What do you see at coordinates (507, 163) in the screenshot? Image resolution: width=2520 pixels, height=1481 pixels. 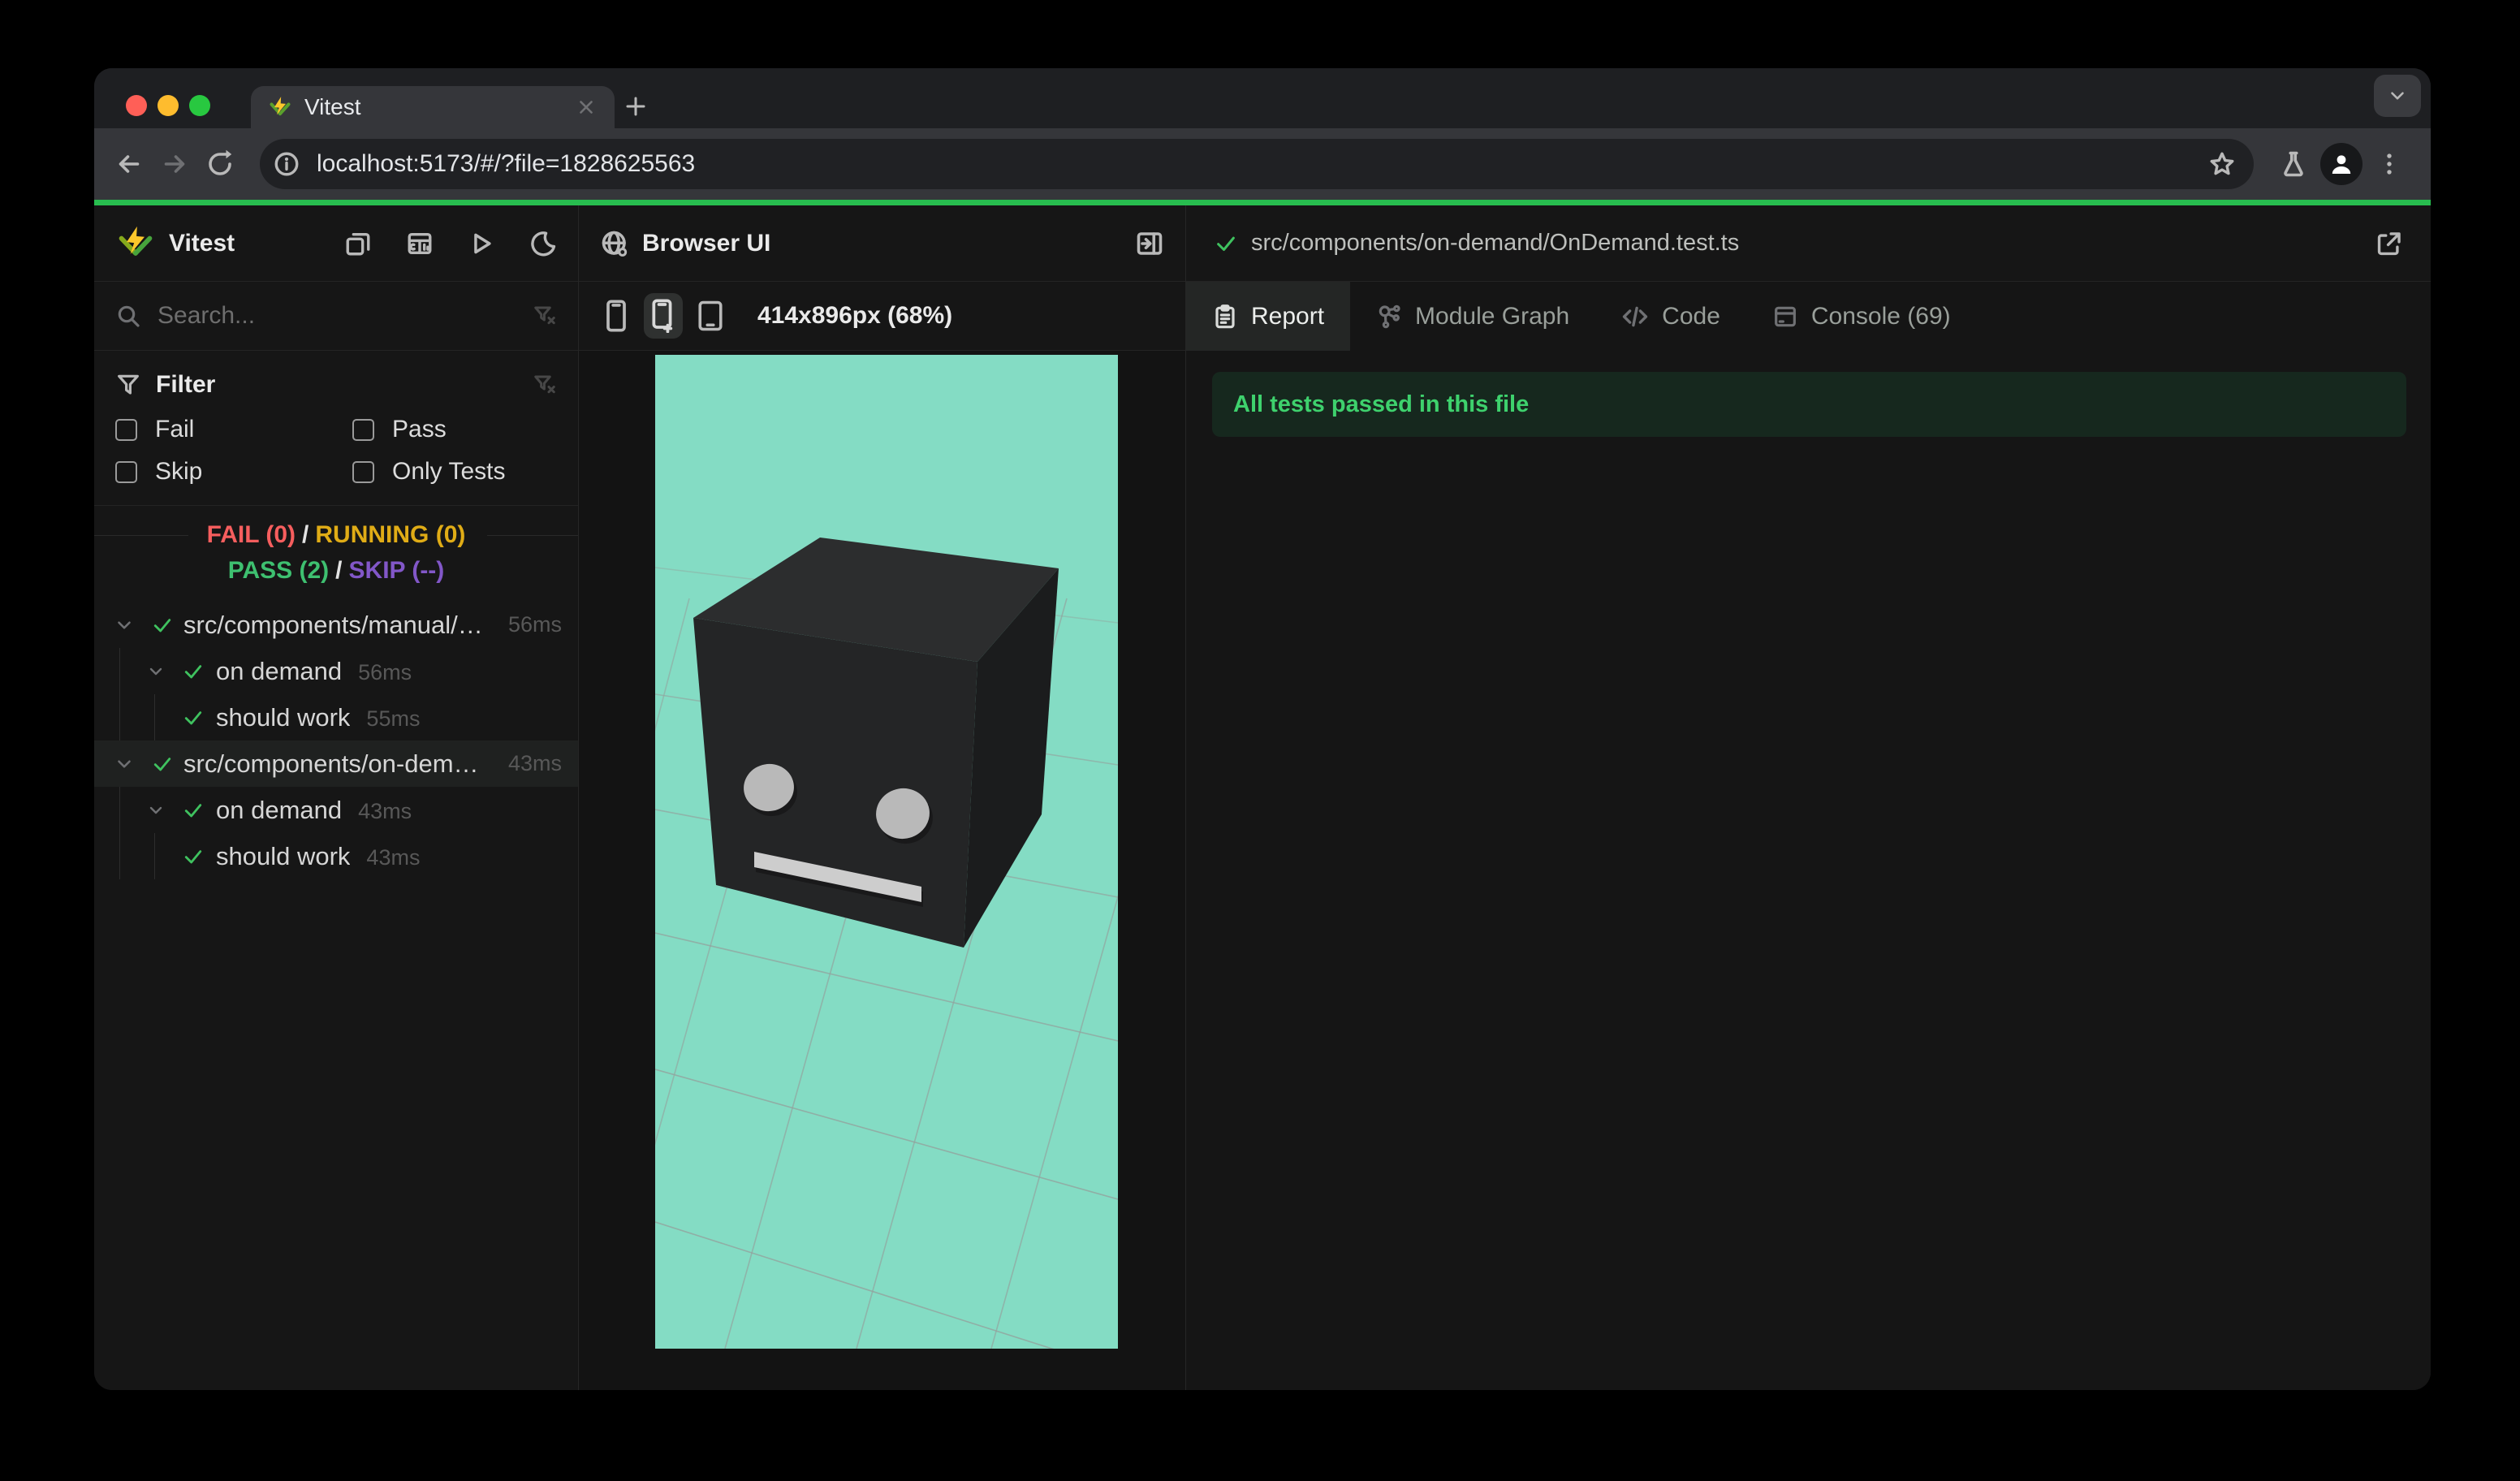 I see `url-text: localhost:5173/#/?file=1828625563` at bounding box center [507, 163].